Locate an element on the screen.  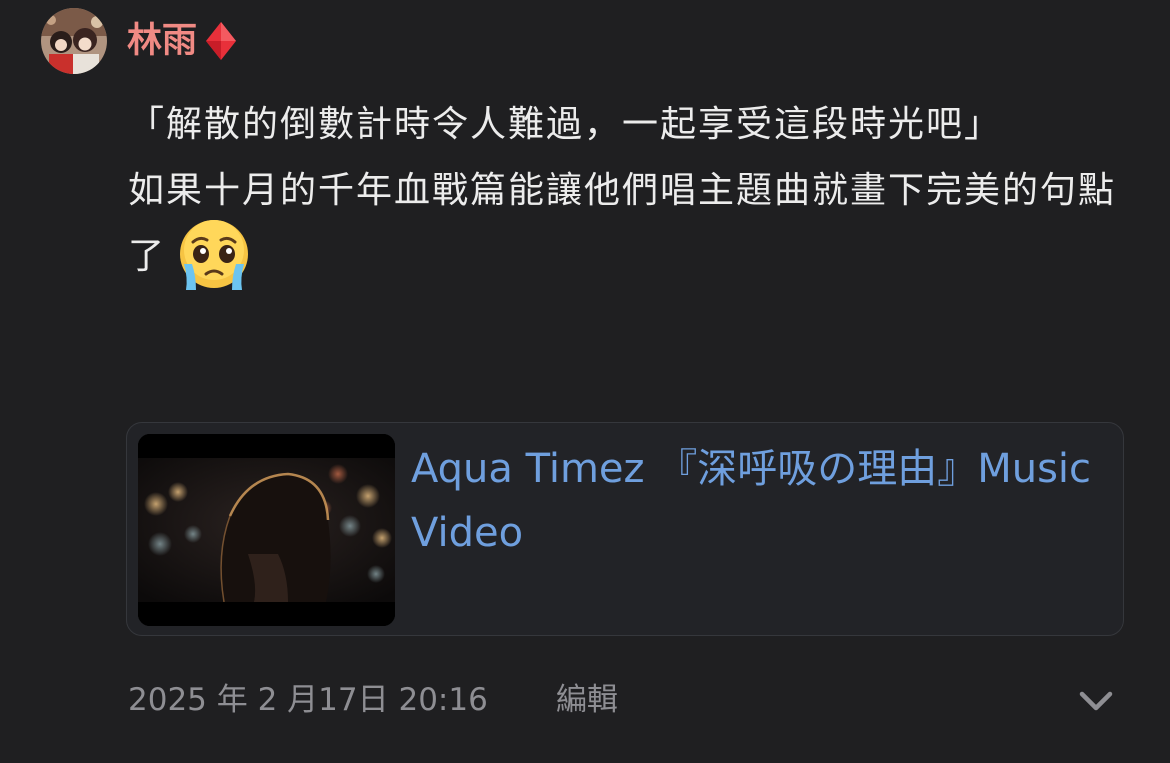
author-link: 林雨 is located at coordinates (182, 41).